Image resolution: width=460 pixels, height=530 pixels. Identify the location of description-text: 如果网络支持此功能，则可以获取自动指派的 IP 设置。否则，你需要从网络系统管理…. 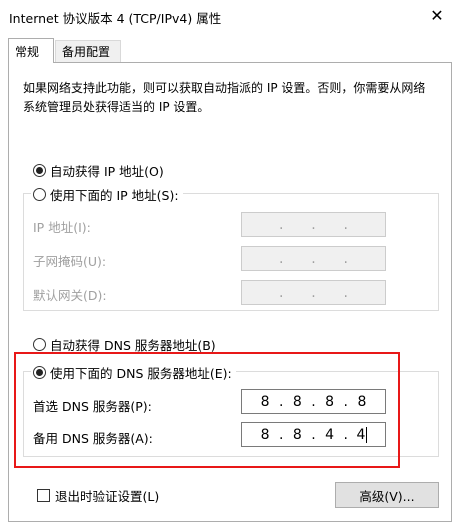
(224, 97).